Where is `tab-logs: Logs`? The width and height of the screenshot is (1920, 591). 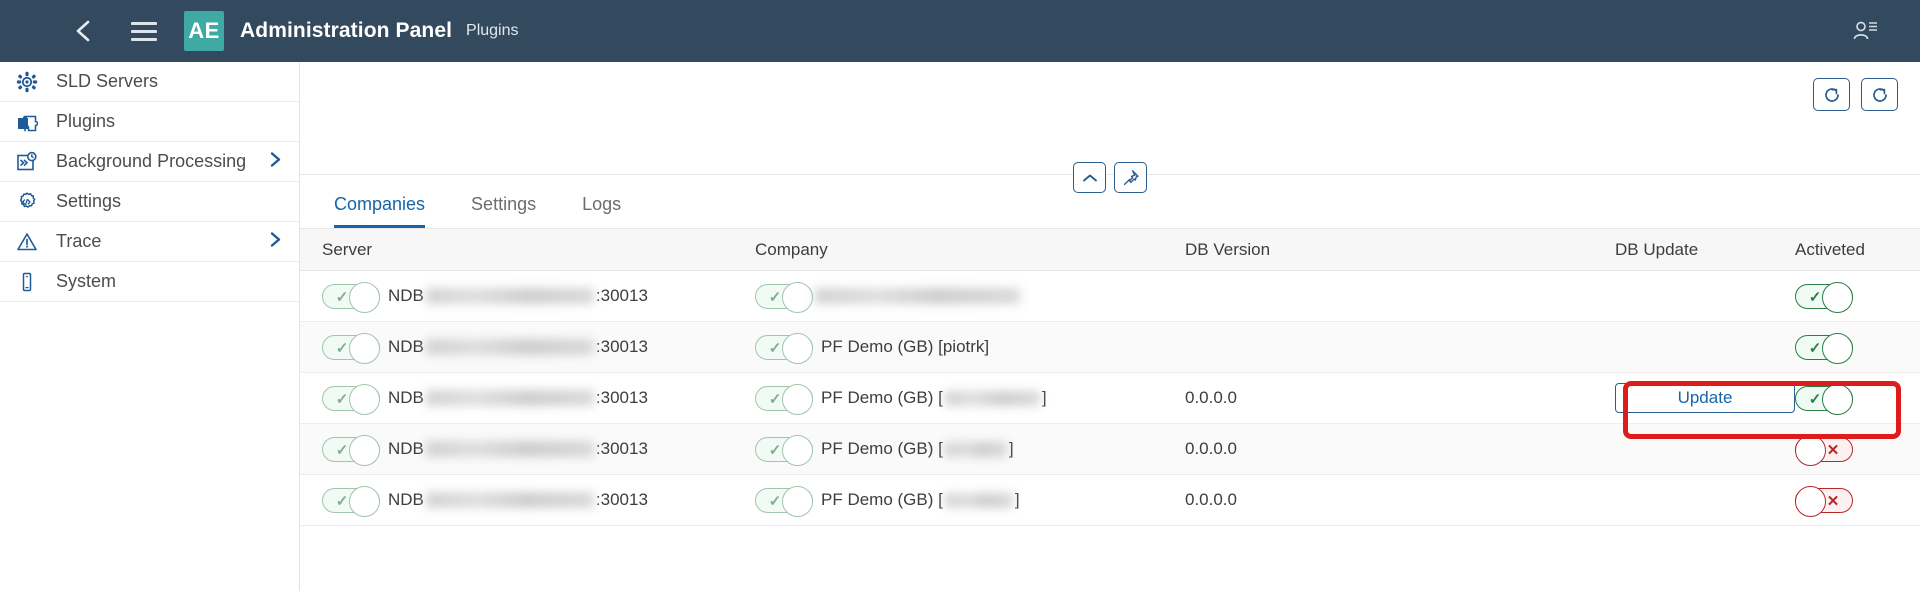
tab-logs: Logs is located at coordinates (601, 211).